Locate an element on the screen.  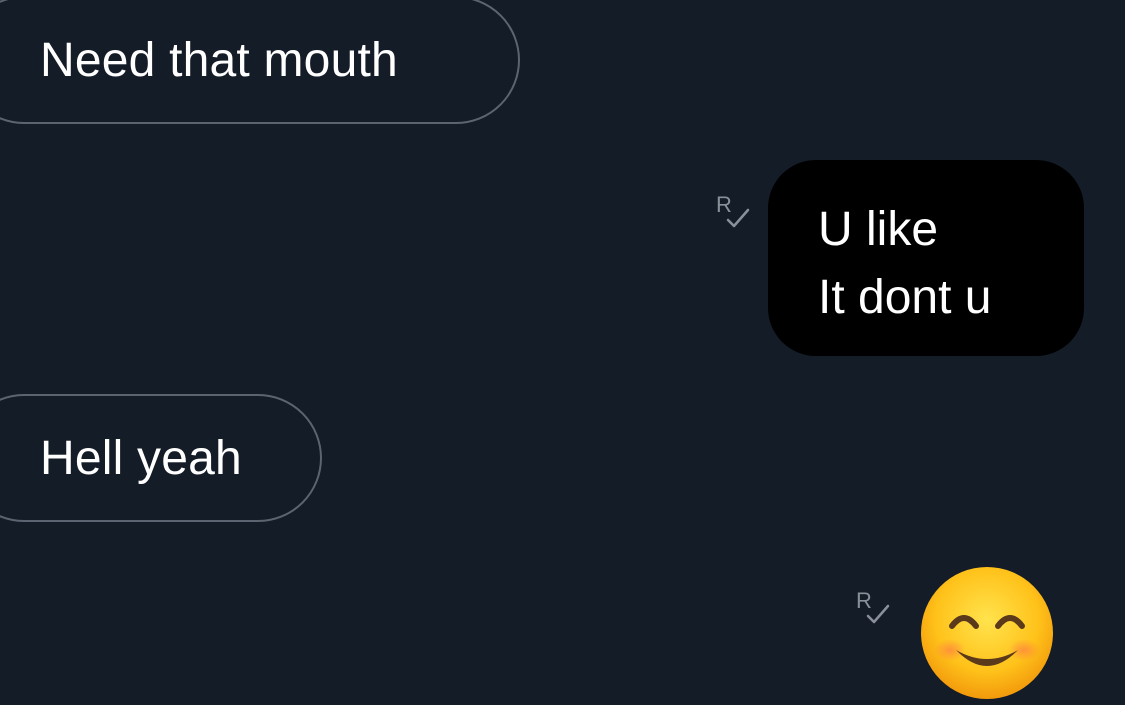
message-text-line: It dont u is located at coordinates (905, 297).